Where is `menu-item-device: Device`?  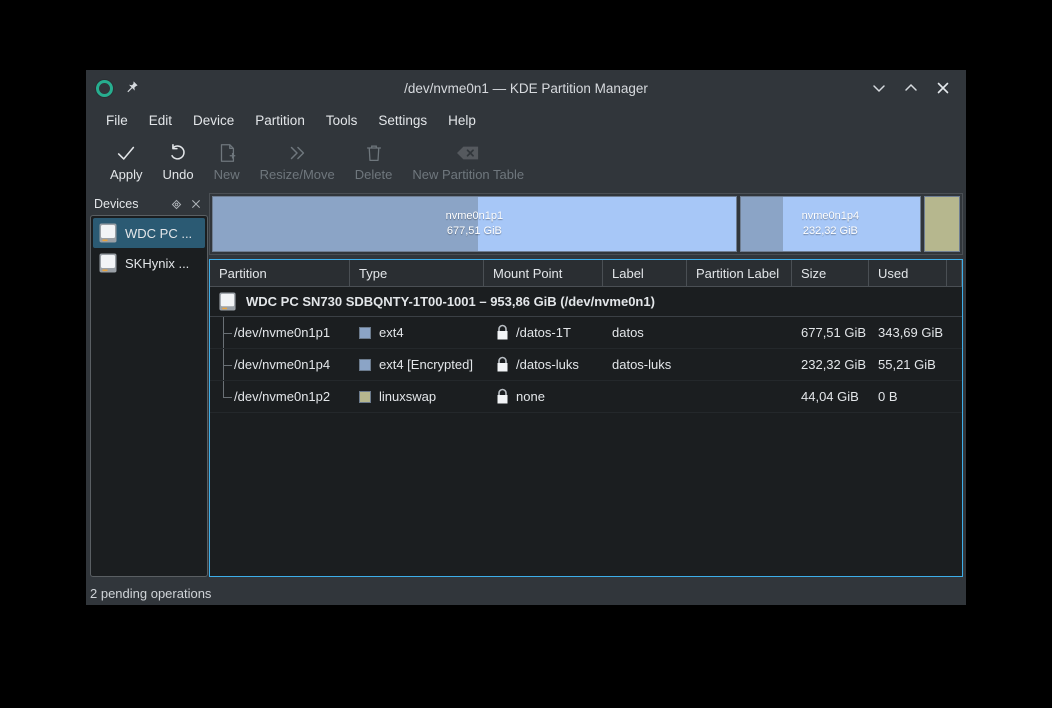
menu-item-device: Device is located at coordinates (213, 120).